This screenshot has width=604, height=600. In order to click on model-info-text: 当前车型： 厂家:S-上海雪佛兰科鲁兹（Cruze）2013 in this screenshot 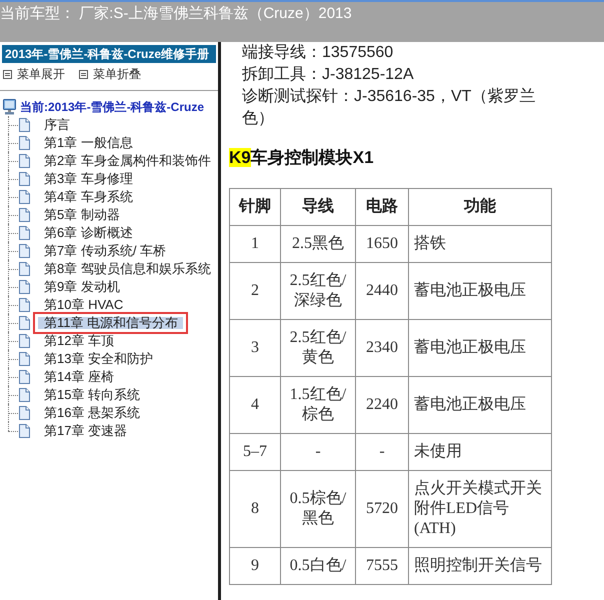, I will do `click(176, 13)`.